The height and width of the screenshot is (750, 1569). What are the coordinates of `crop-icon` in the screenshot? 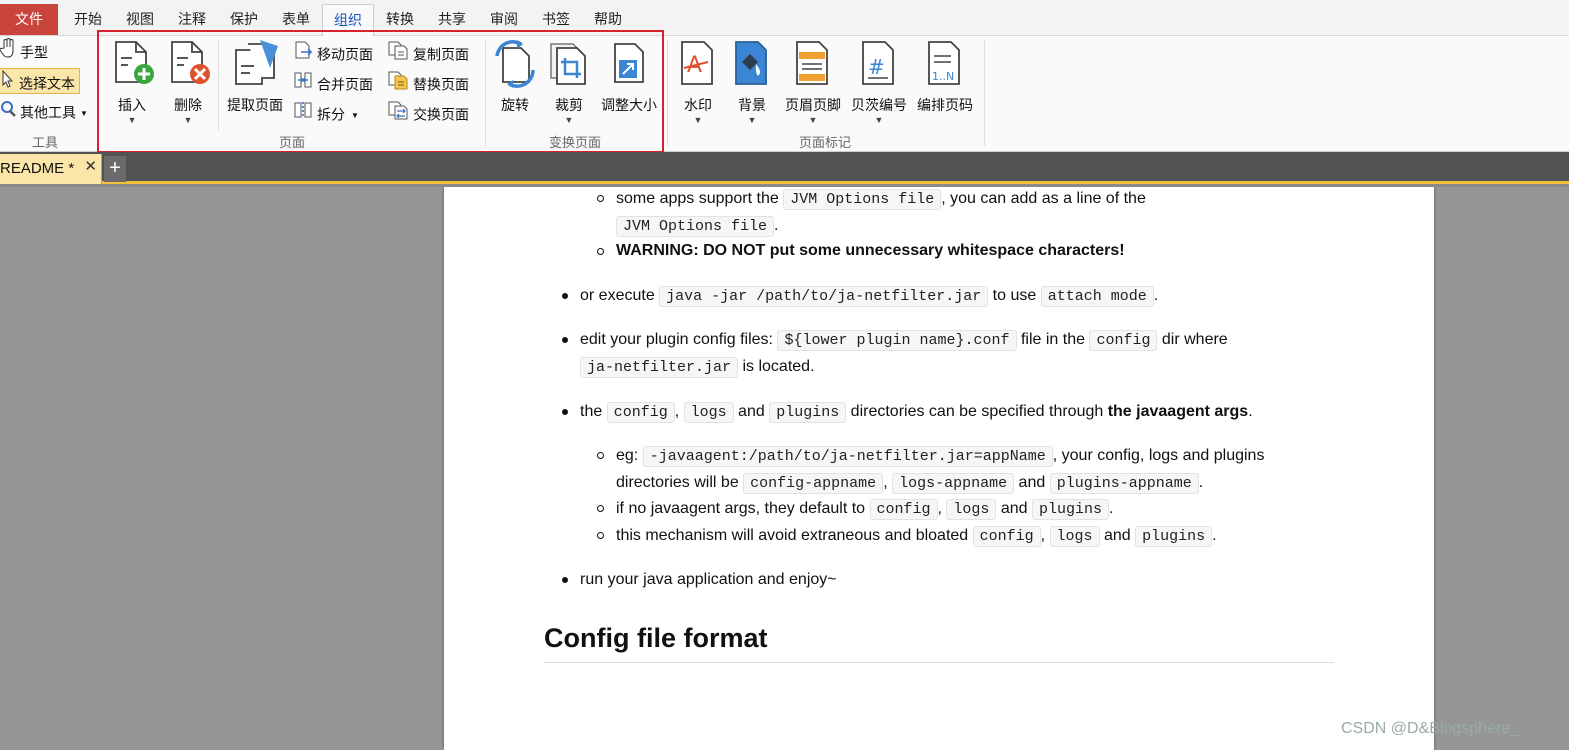 It's located at (569, 65).